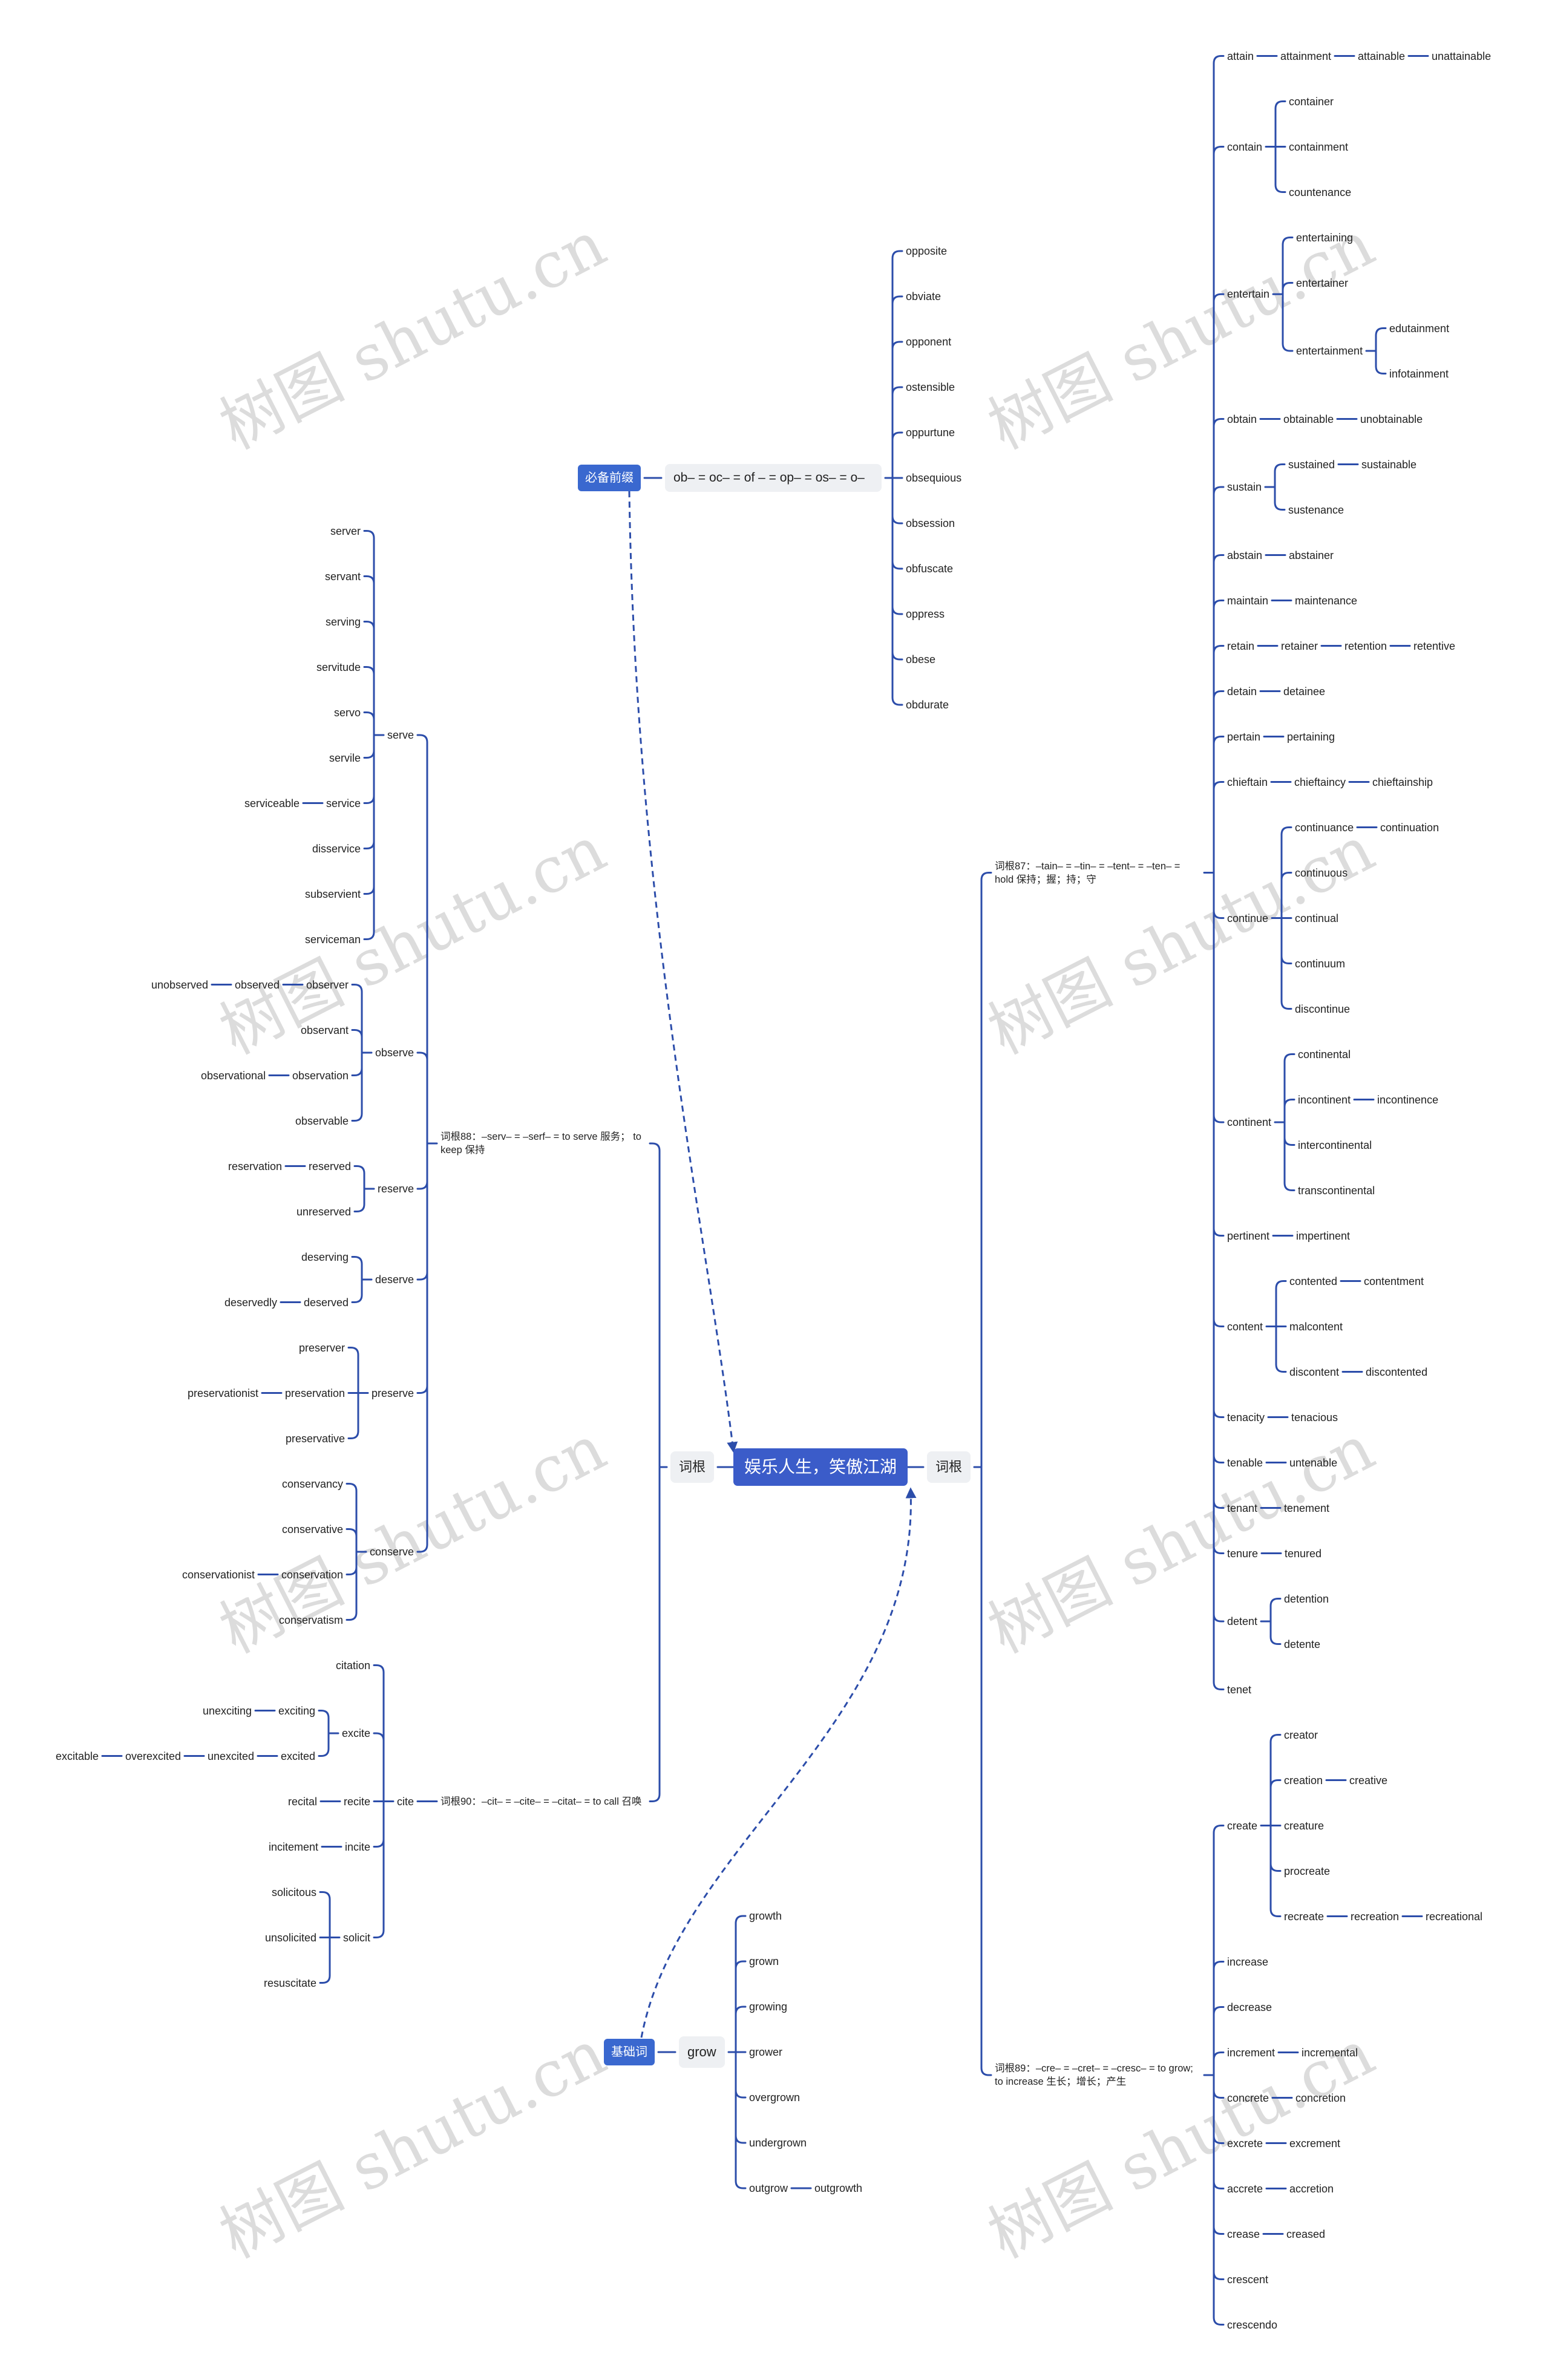  Describe the element at coordinates (1307, 1871) in the screenshot. I see `word-node-procreate: procreate` at that location.